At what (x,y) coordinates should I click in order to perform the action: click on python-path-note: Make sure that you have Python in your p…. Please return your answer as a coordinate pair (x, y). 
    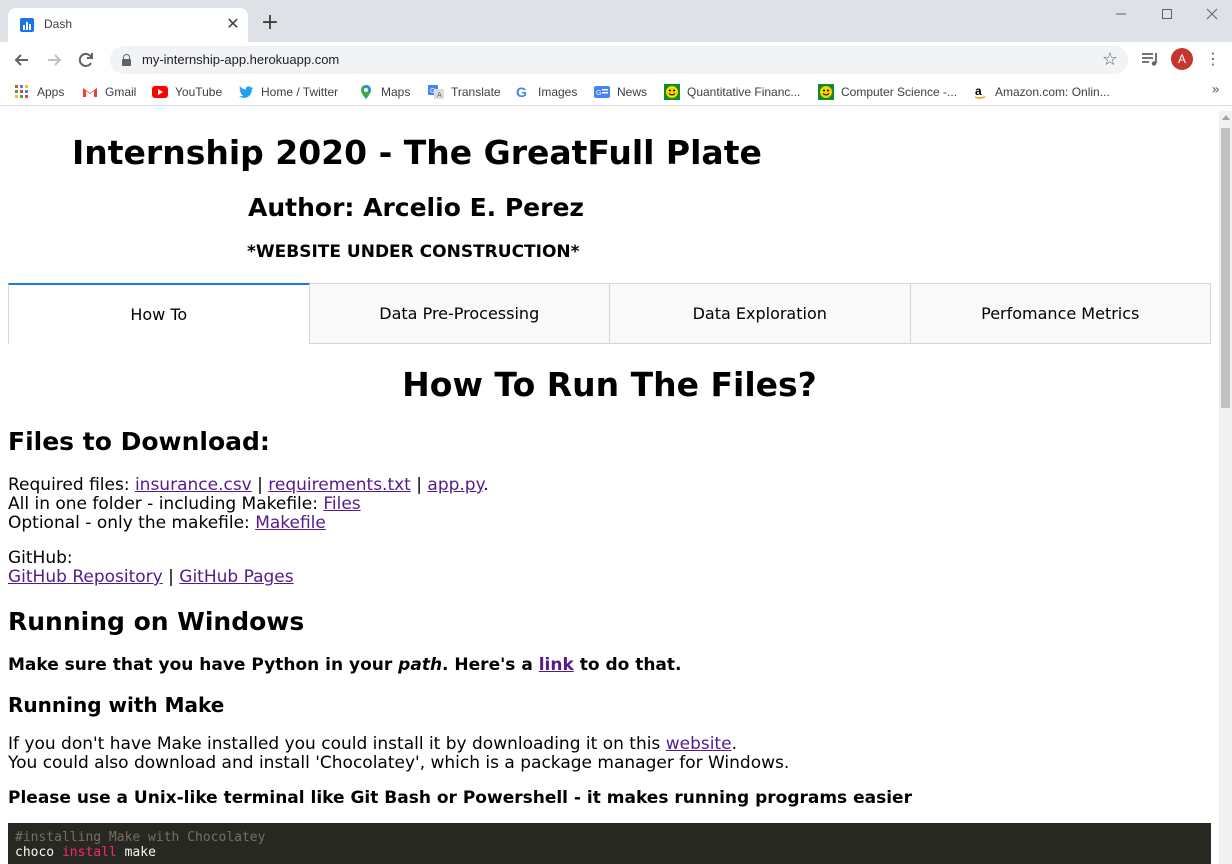
    Looking at the image, I should click on (345, 665).